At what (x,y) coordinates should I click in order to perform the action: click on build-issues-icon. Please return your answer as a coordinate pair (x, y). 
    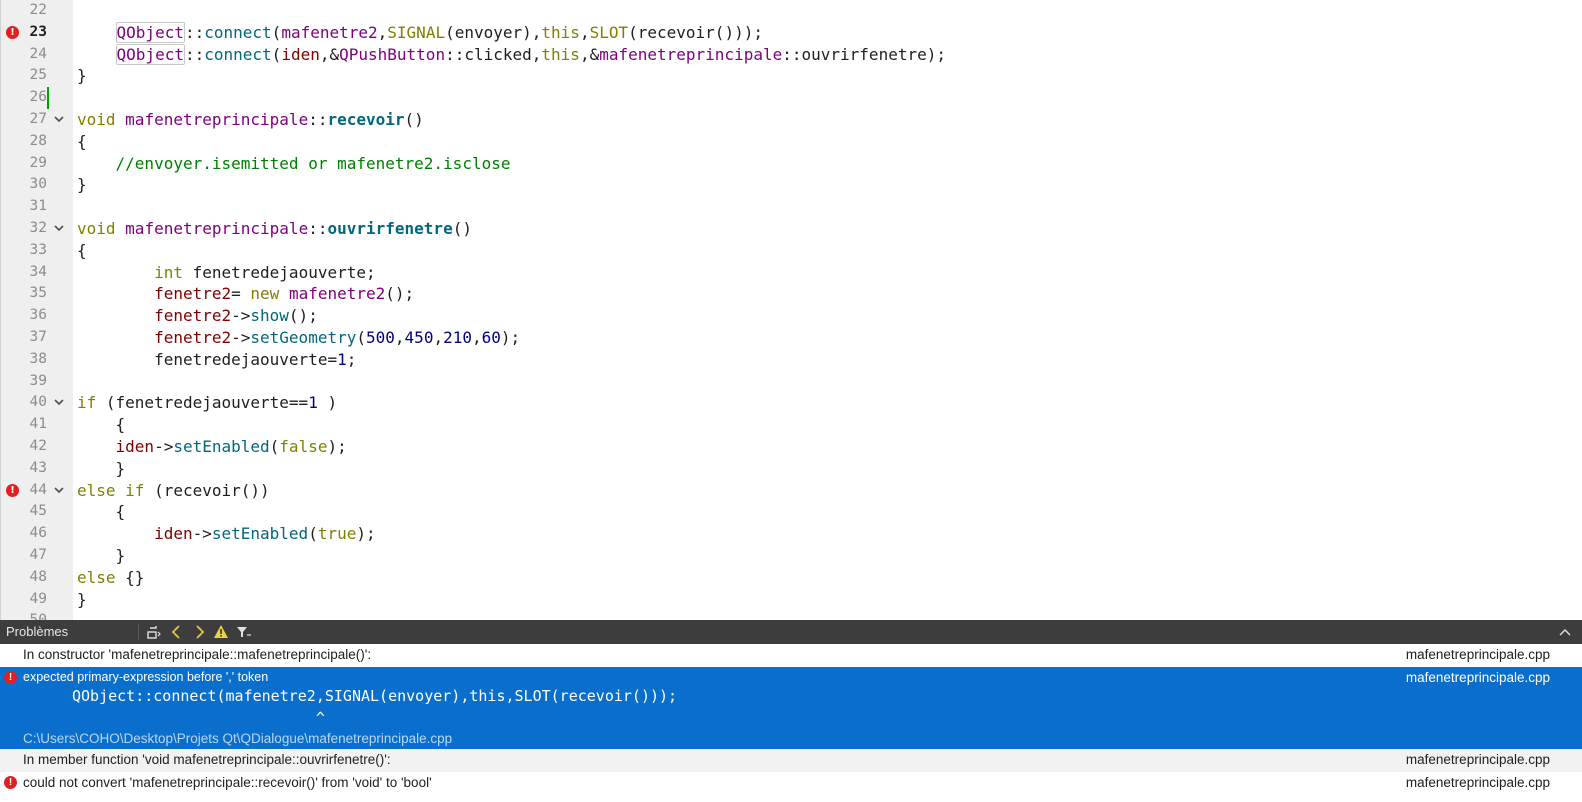
    Looking at the image, I should click on (154, 632).